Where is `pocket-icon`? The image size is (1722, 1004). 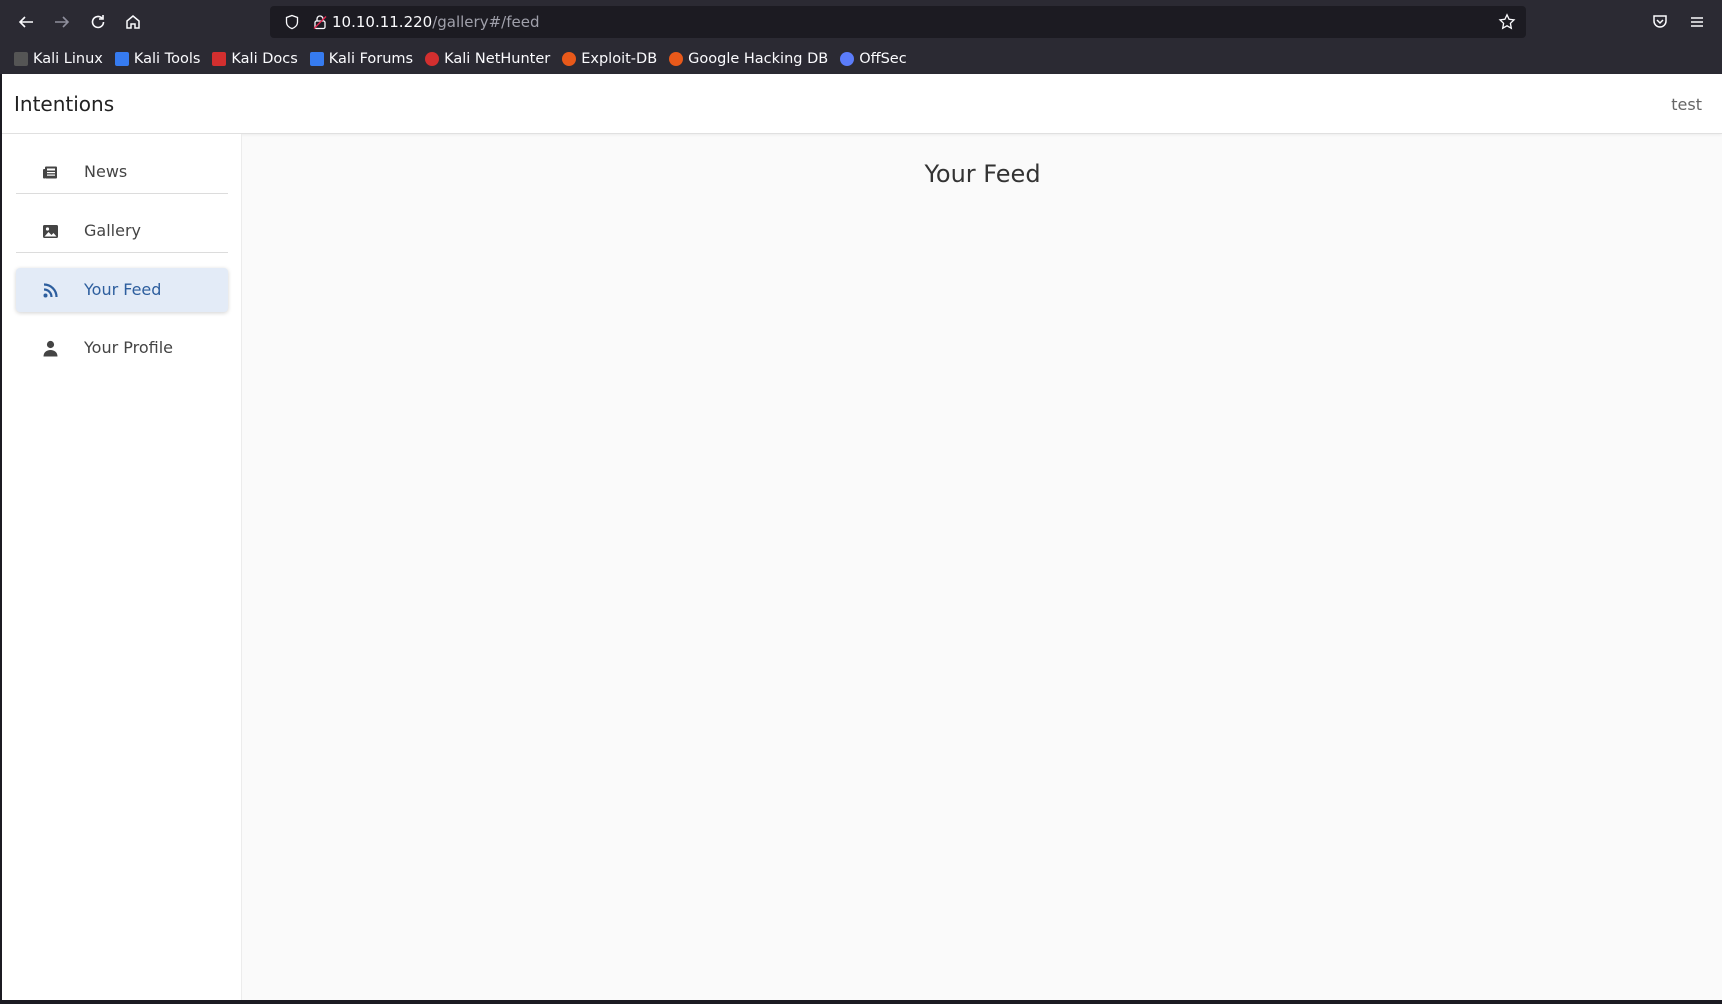
pocket-icon is located at coordinates (1660, 22).